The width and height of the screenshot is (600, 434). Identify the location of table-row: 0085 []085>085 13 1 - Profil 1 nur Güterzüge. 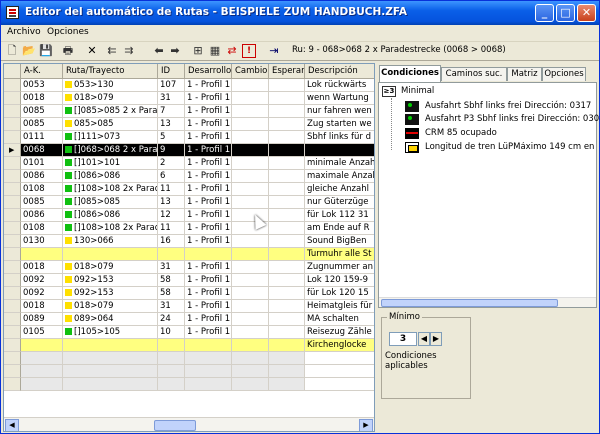
(189, 202).